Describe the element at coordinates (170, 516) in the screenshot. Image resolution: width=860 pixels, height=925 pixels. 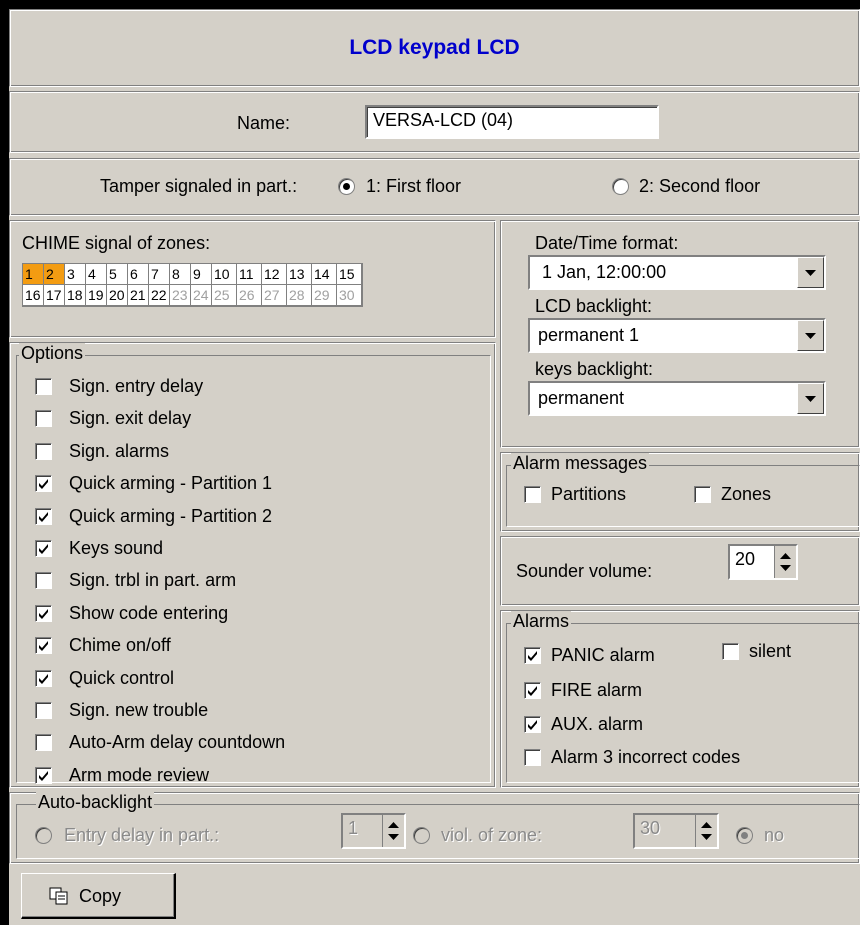
I see `option-label: Quick arming - Partition 2` at that location.